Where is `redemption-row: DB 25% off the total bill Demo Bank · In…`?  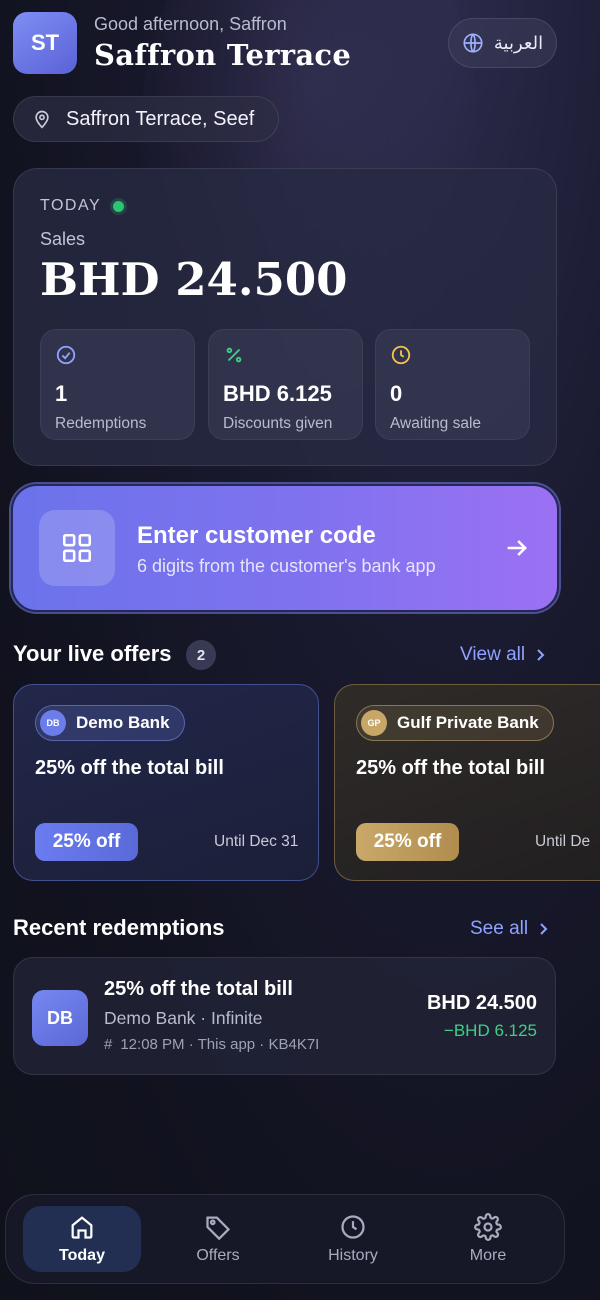
redemption-row: DB 25% off the total bill Demo Bank · In… is located at coordinates (284, 1016).